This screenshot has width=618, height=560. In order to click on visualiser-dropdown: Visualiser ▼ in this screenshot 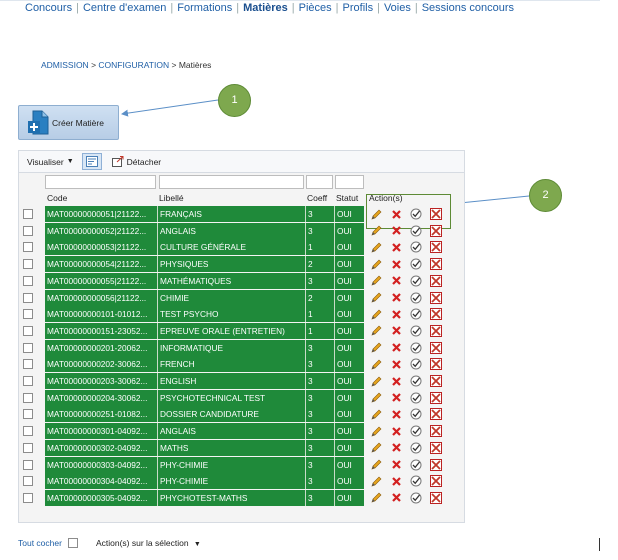, I will do `click(50, 162)`.